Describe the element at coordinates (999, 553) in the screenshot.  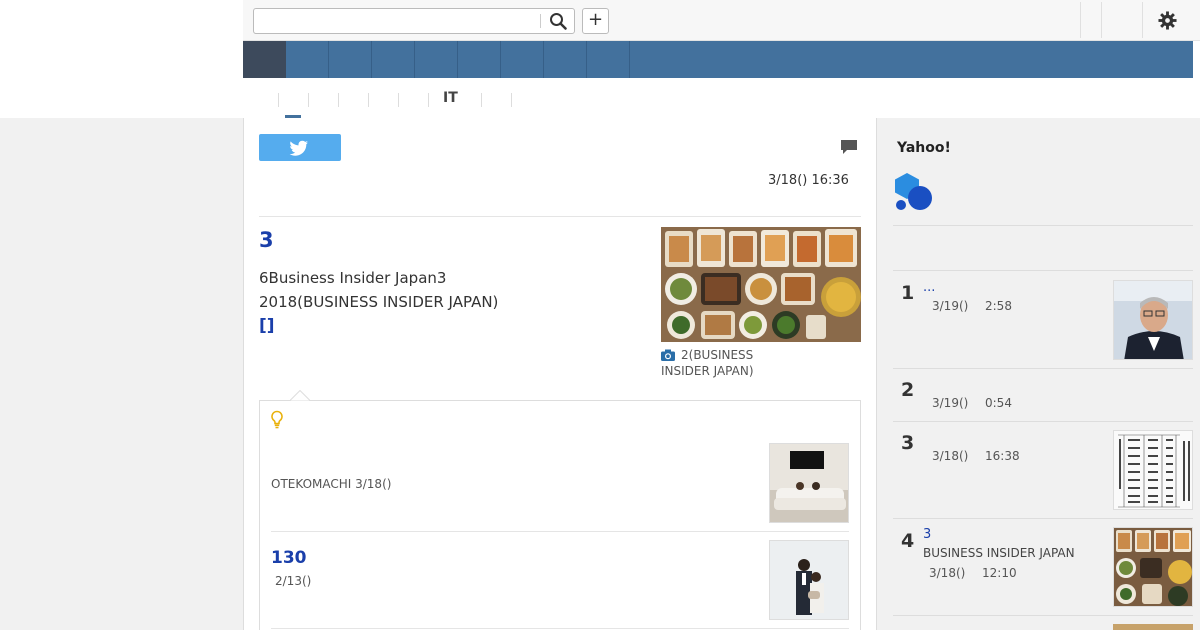
I see `ranking-source: BUSINESS INSIDER JAPAN` at that location.